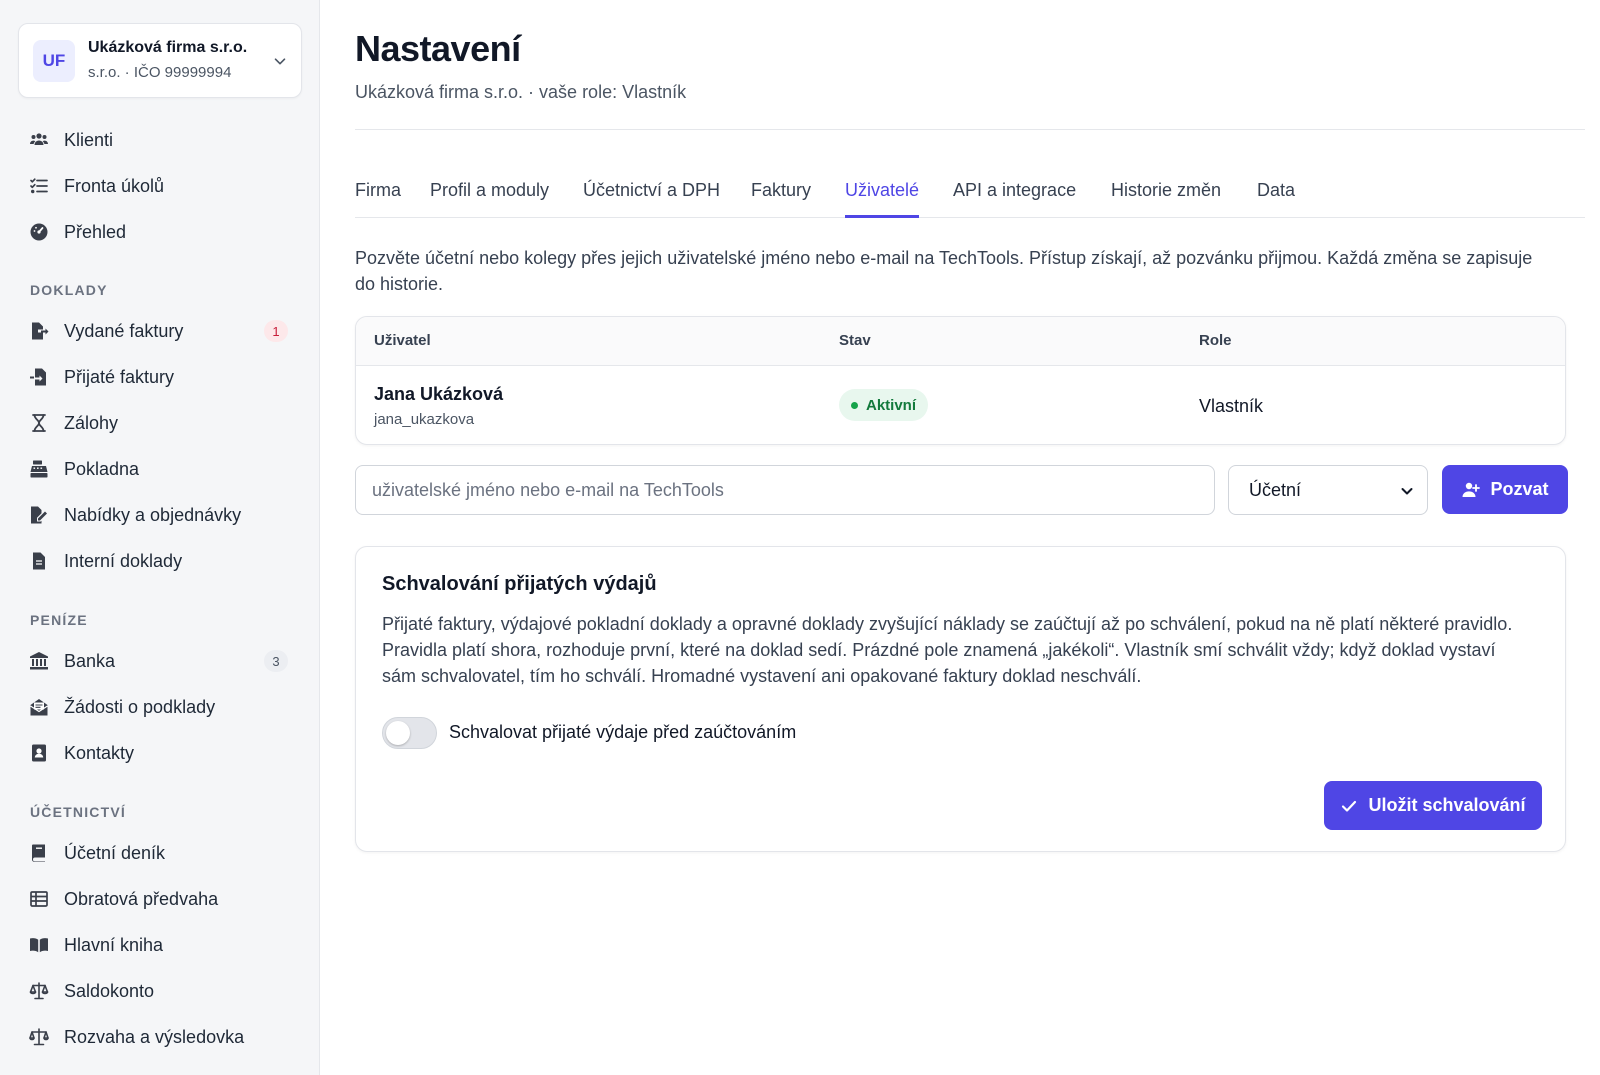  I want to click on user-plus-icon, so click(1471, 489).